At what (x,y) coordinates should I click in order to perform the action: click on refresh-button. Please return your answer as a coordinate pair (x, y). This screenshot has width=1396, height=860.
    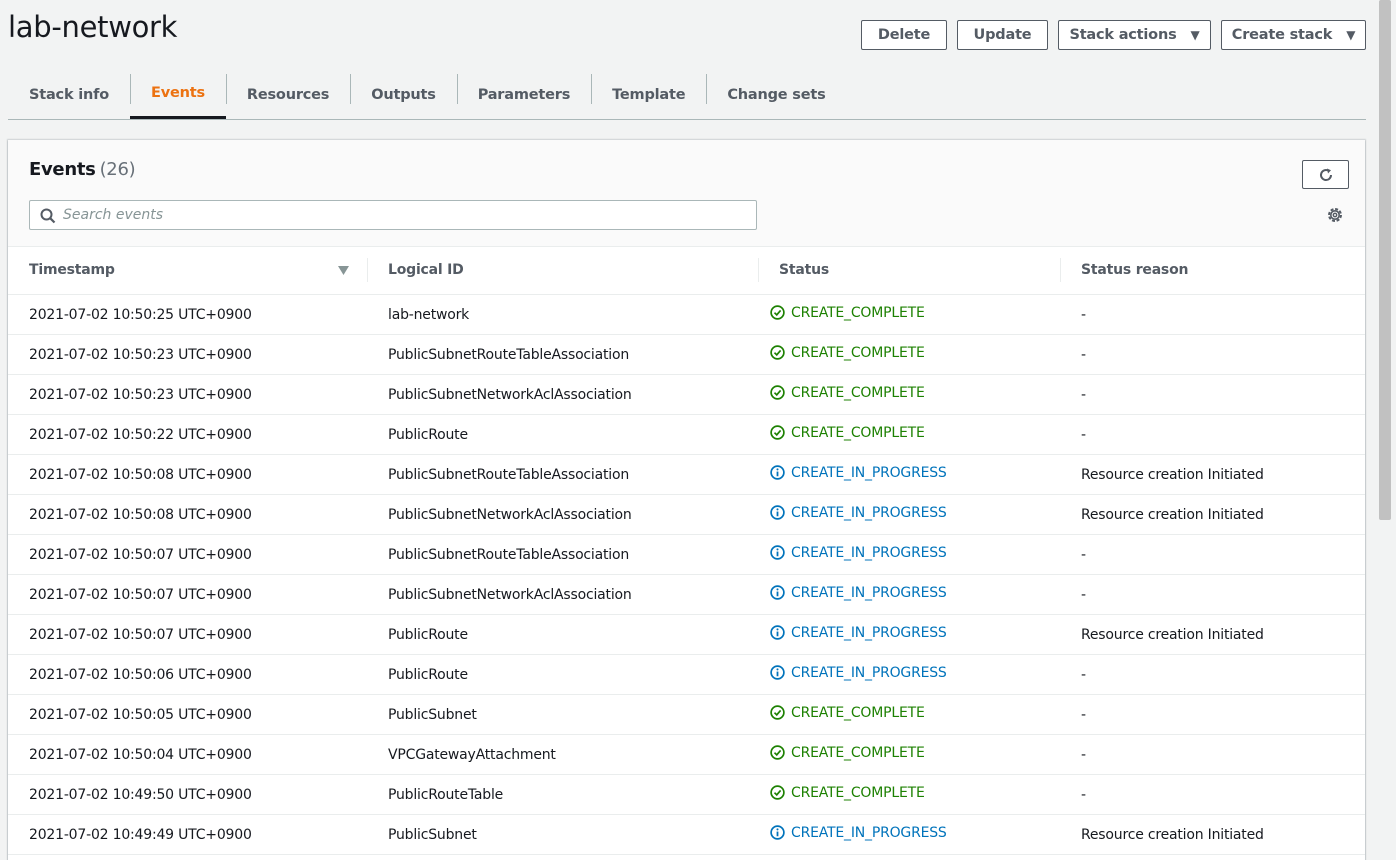
    Looking at the image, I should click on (1325, 174).